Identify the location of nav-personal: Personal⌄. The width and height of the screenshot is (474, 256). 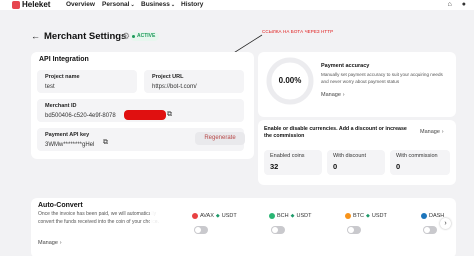
(118, 4).